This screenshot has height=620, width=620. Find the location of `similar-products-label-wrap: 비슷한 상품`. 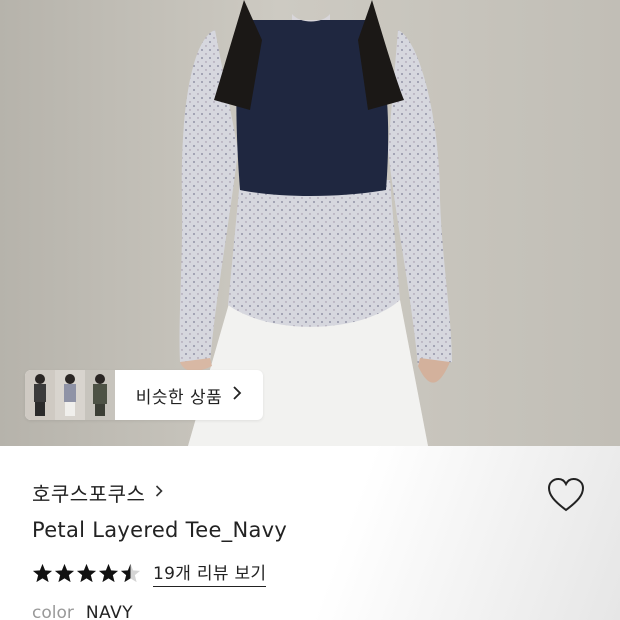

similar-products-label-wrap: 비슷한 상품 is located at coordinates (189, 395).